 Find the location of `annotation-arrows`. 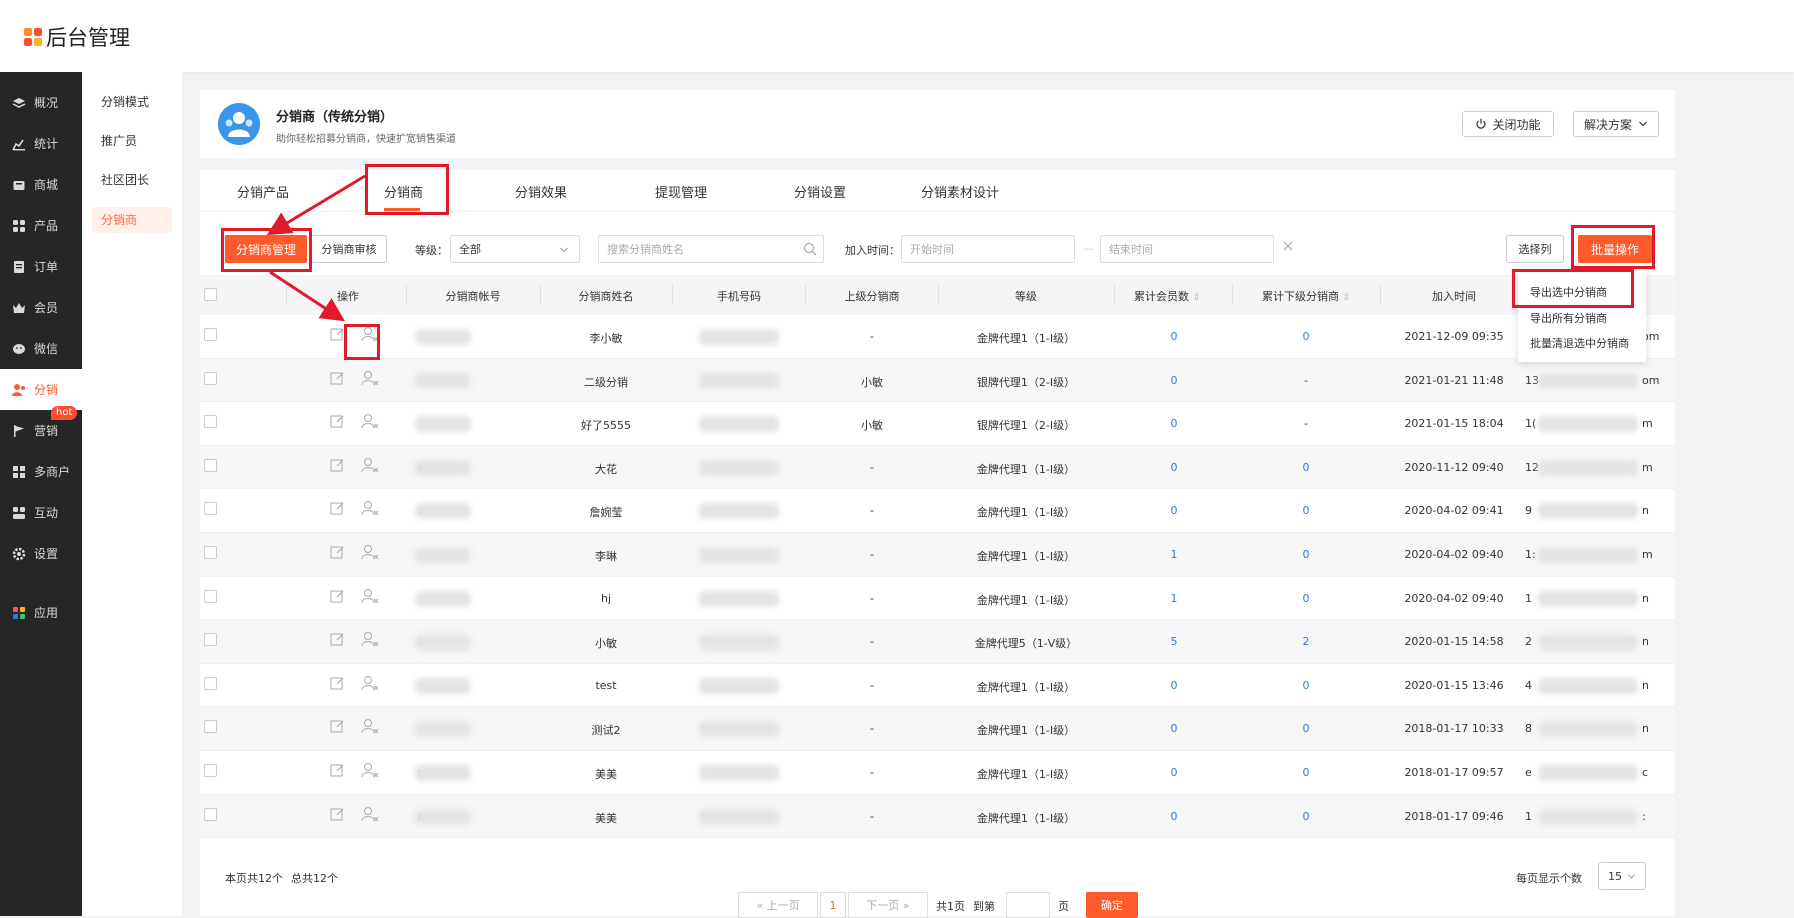

annotation-arrows is located at coordinates (316, 248).